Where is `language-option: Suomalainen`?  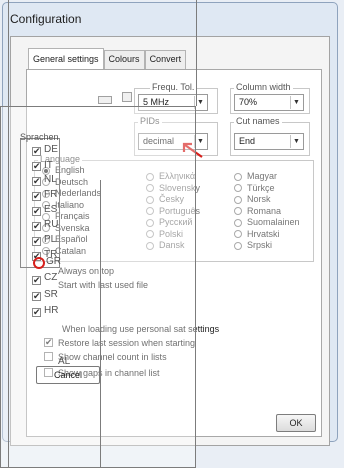
language-option: Suomalainen is located at coordinates (267, 223).